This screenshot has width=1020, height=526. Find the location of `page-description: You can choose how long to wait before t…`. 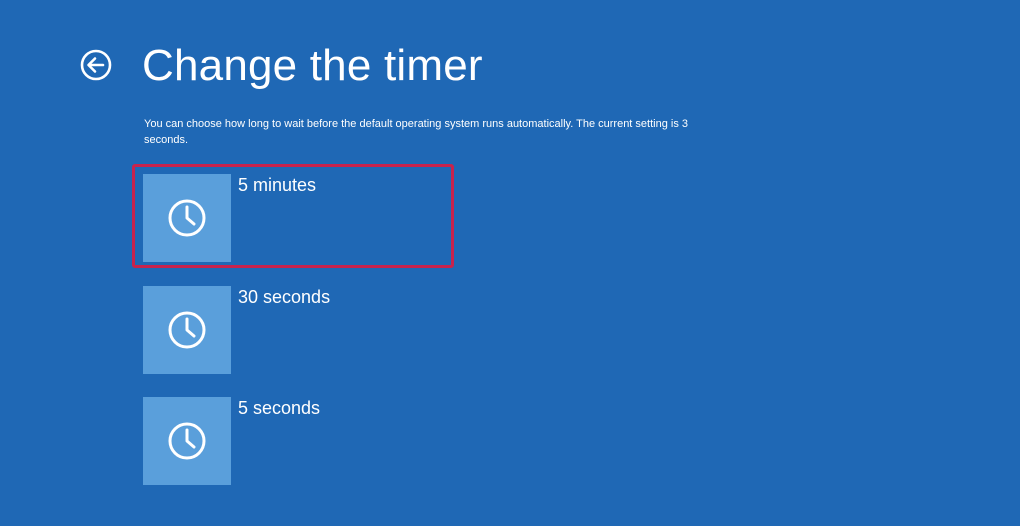

page-description: You can choose how long to wait before t… is located at coordinates (416, 132).